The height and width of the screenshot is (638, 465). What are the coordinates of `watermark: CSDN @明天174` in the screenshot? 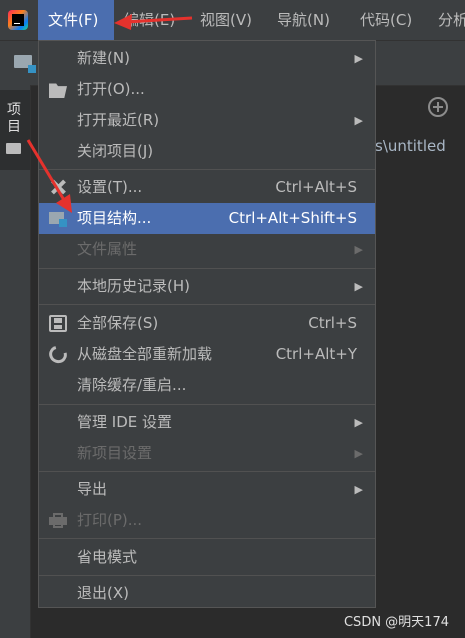 It's located at (396, 622).